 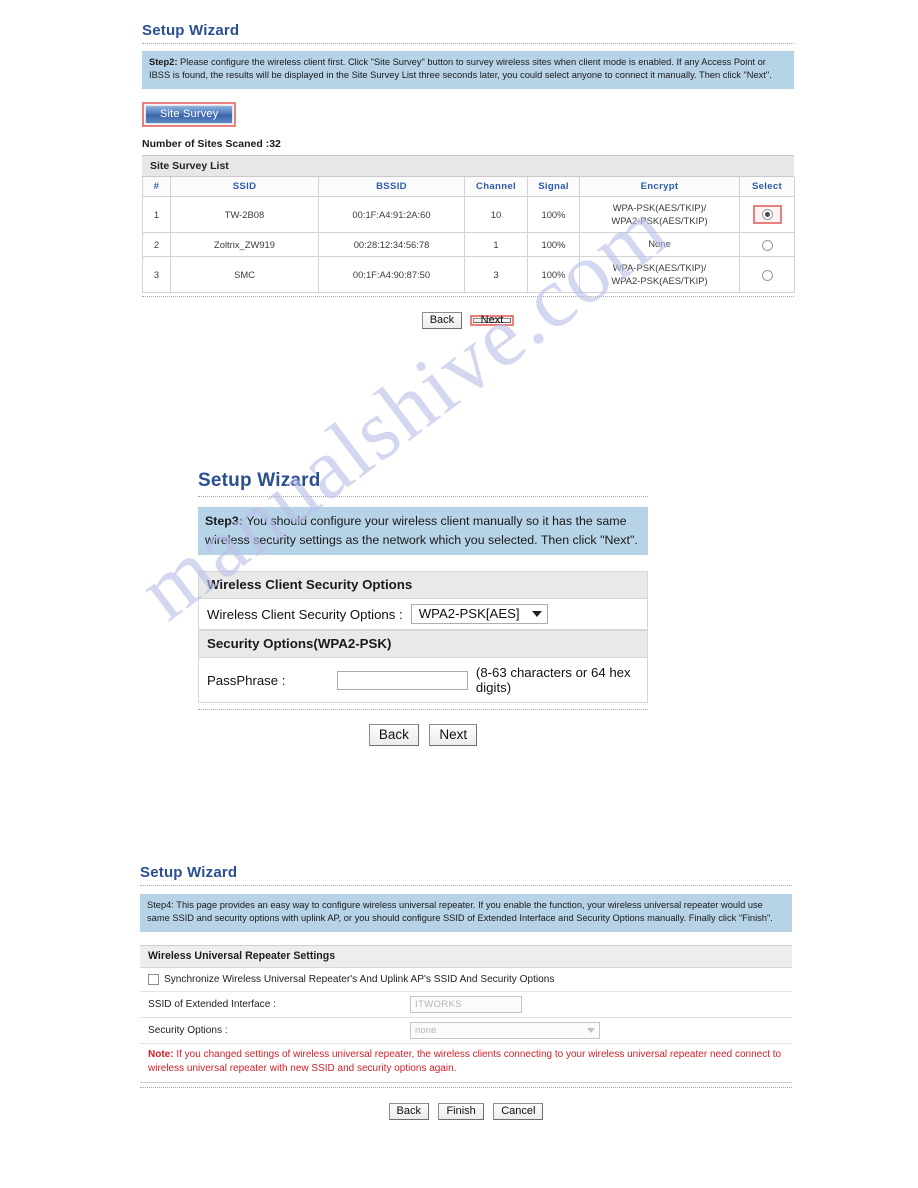 I want to click on column-header-select: Select, so click(x=767, y=186).